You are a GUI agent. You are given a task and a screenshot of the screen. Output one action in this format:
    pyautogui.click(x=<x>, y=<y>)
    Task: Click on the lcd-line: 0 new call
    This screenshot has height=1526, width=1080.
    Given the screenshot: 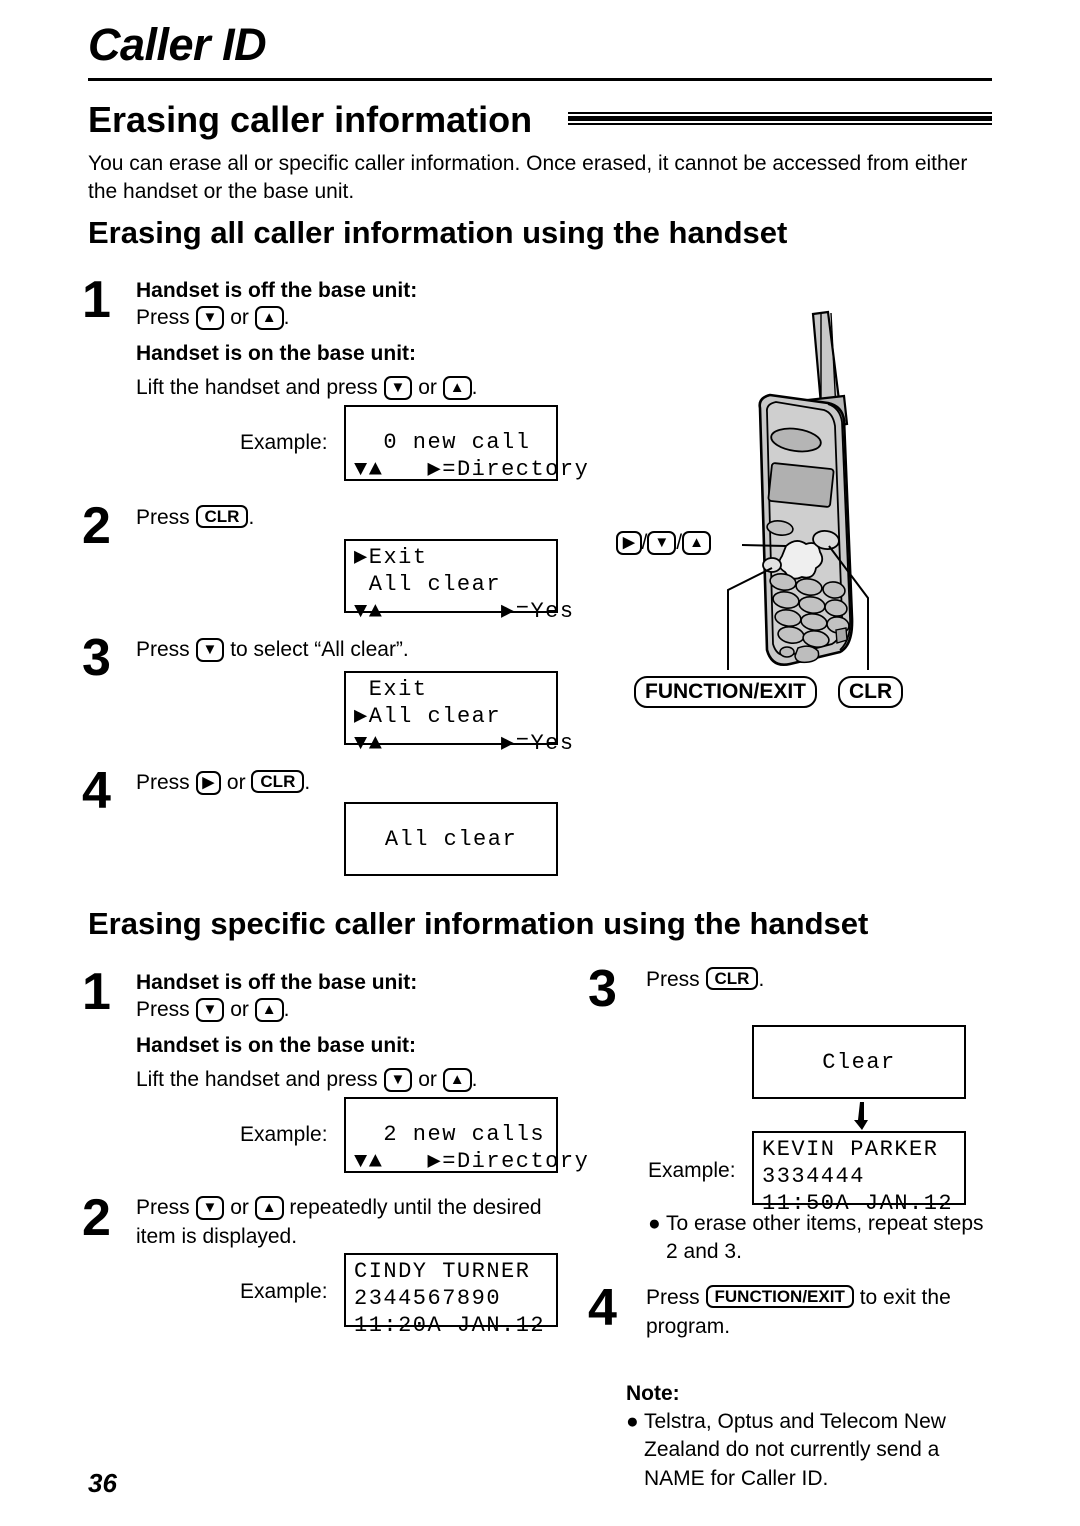 What is the action you would take?
    pyautogui.click(x=442, y=442)
    